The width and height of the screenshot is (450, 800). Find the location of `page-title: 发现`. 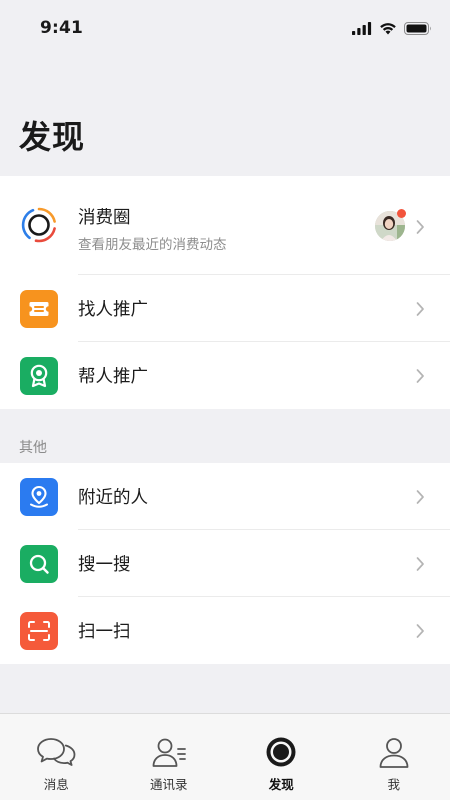

page-title: 发现 is located at coordinates (52, 137).